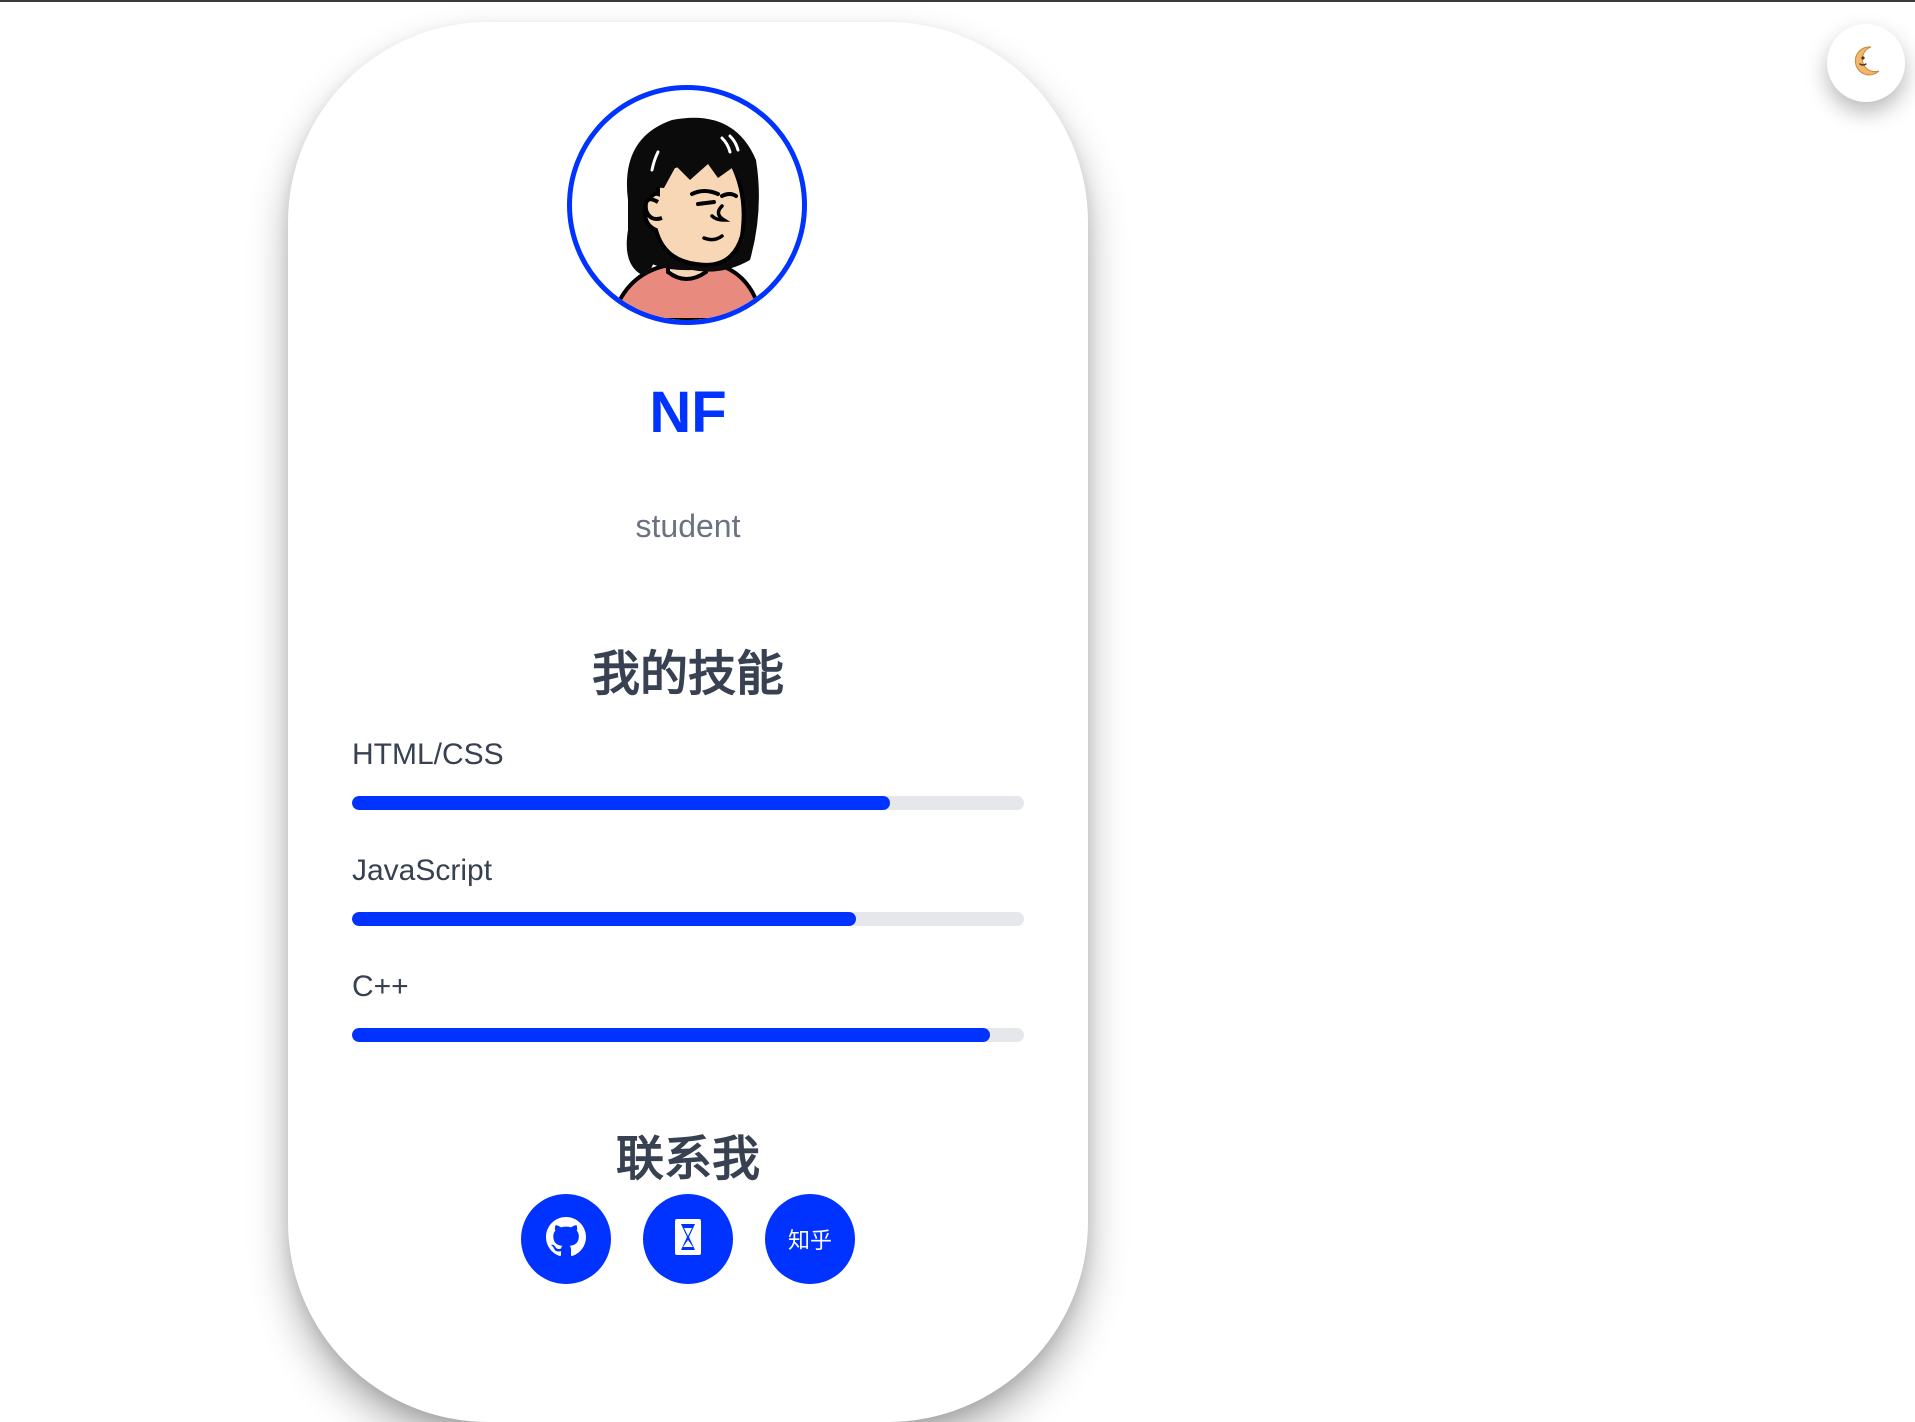 The width and height of the screenshot is (1915, 1422). What do you see at coordinates (380, 986) in the screenshot?
I see `skill-label: C++` at bounding box center [380, 986].